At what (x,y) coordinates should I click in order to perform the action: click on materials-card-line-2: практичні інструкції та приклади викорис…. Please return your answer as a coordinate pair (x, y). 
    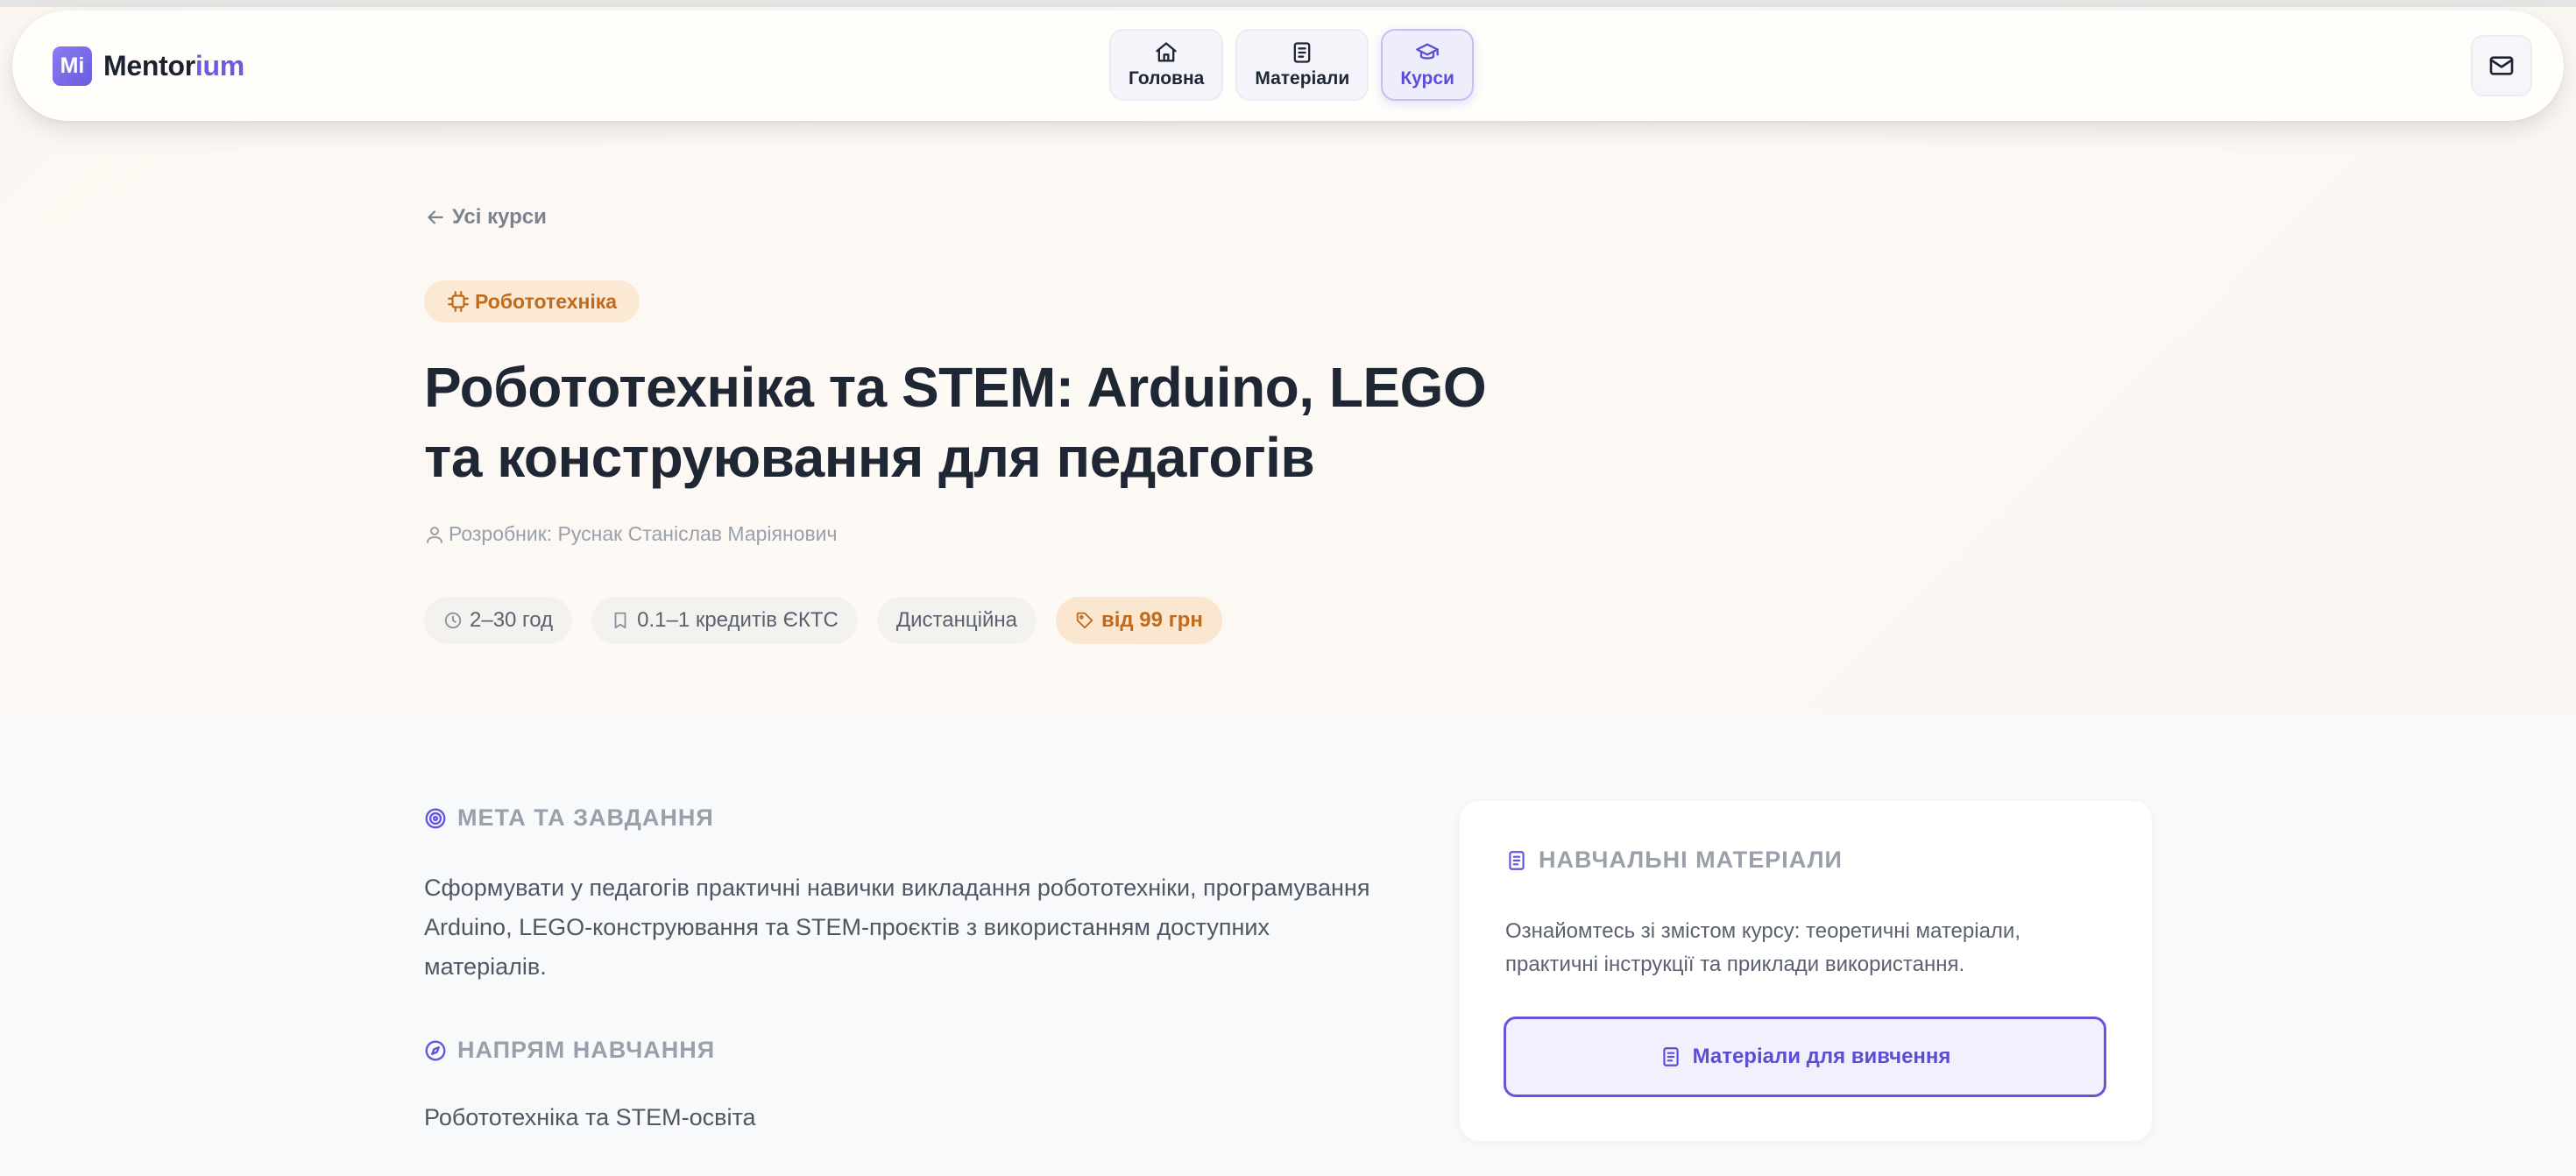
    Looking at the image, I should click on (1735, 964).